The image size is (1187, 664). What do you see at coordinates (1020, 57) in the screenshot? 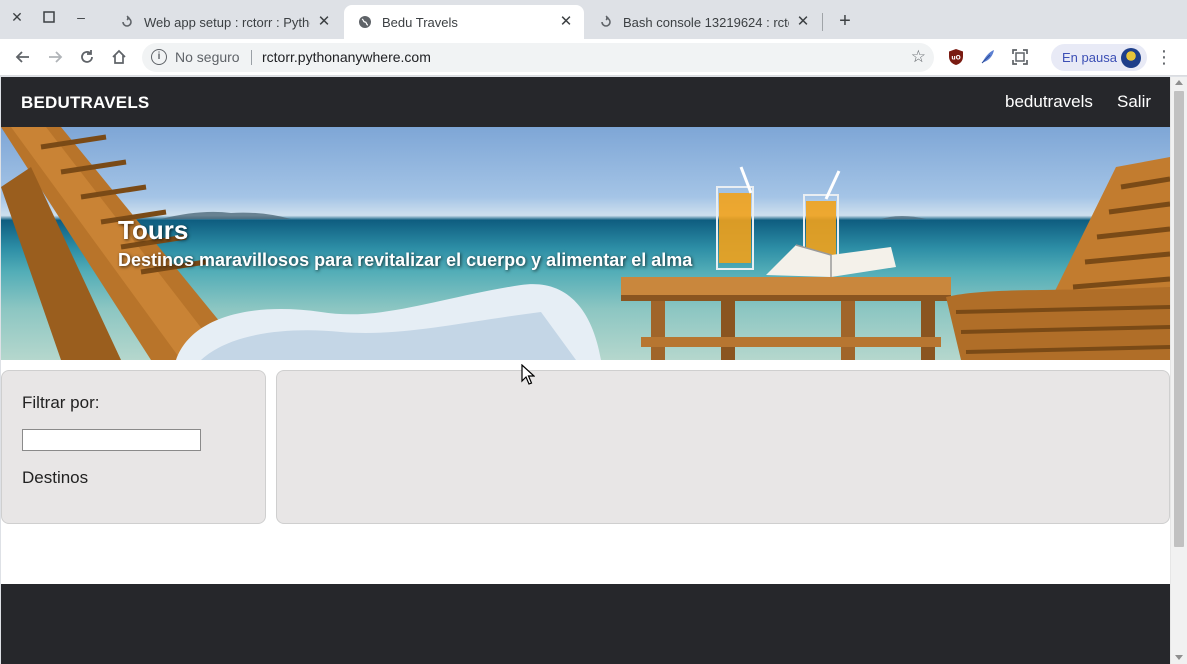
I see `screen-capture-icon` at bounding box center [1020, 57].